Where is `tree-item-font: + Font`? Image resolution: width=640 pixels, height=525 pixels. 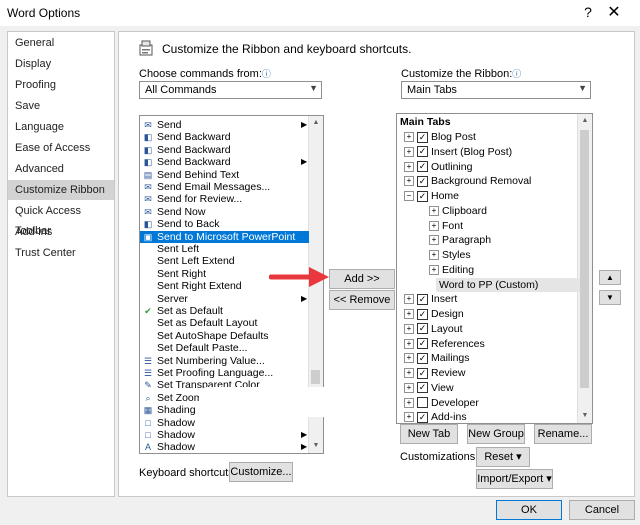 tree-item-font: + Font is located at coordinates (446, 226).